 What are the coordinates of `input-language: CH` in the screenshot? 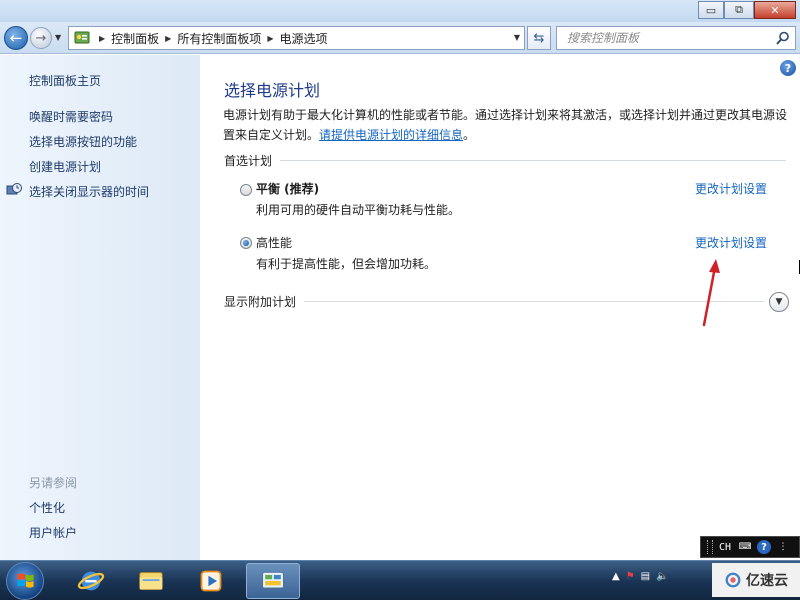 It's located at (725, 547).